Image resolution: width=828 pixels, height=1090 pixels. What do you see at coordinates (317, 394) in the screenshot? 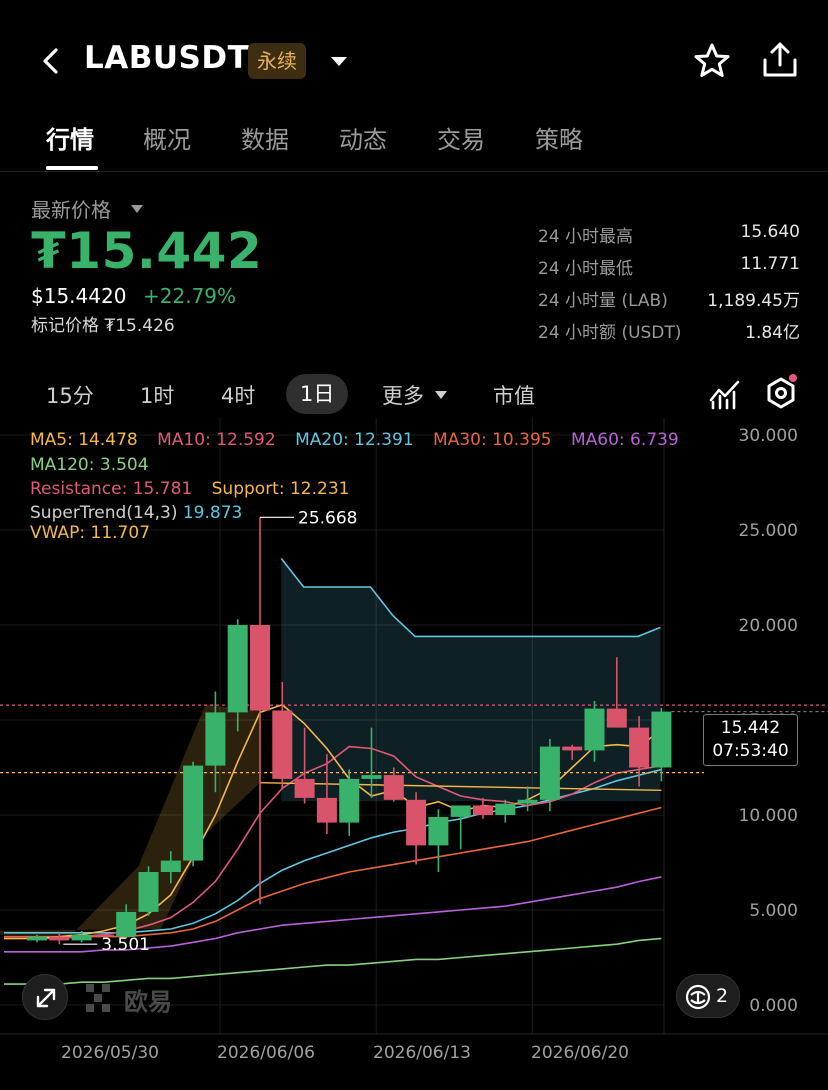
I see `interval-1d: 1日` at bounding box center [317, 394].